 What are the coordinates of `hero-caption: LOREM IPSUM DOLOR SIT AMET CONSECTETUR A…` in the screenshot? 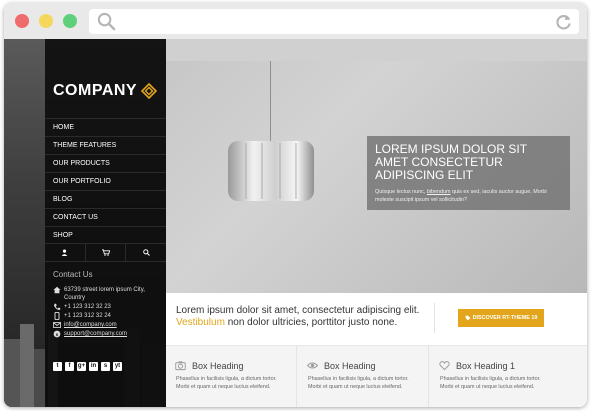 It's located at (468, 173).